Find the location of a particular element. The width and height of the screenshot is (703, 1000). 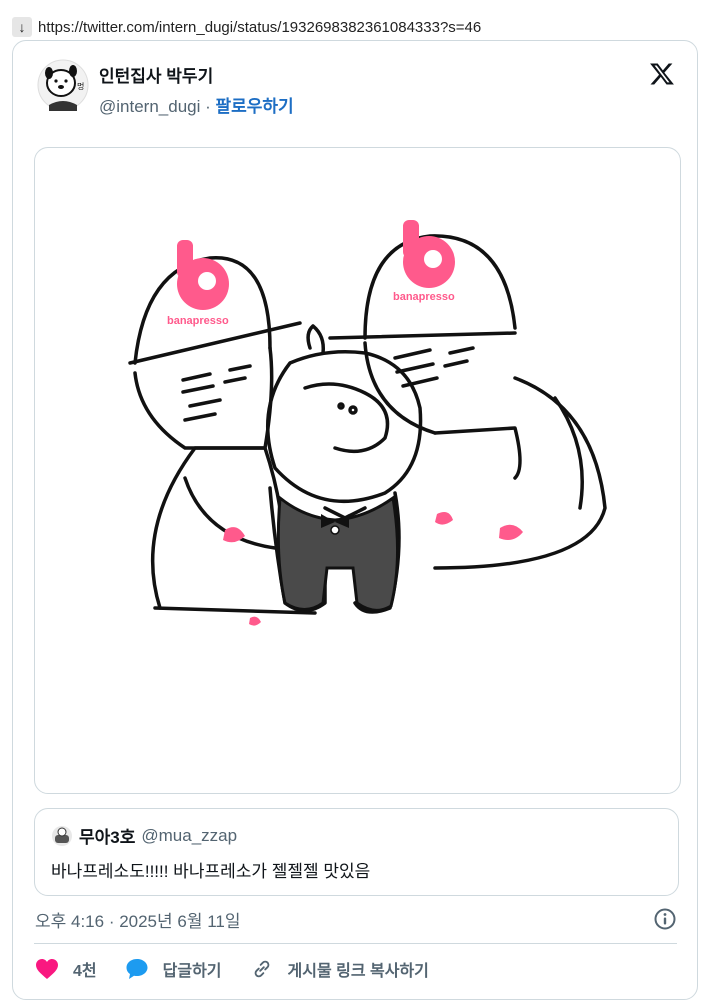

heart-icon is located at coordinates (47, 969).